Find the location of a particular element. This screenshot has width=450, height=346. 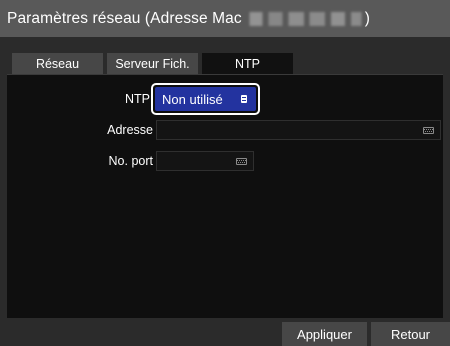

ntp-select-value-box: Non utilisé is located at coordinates (205, 99).